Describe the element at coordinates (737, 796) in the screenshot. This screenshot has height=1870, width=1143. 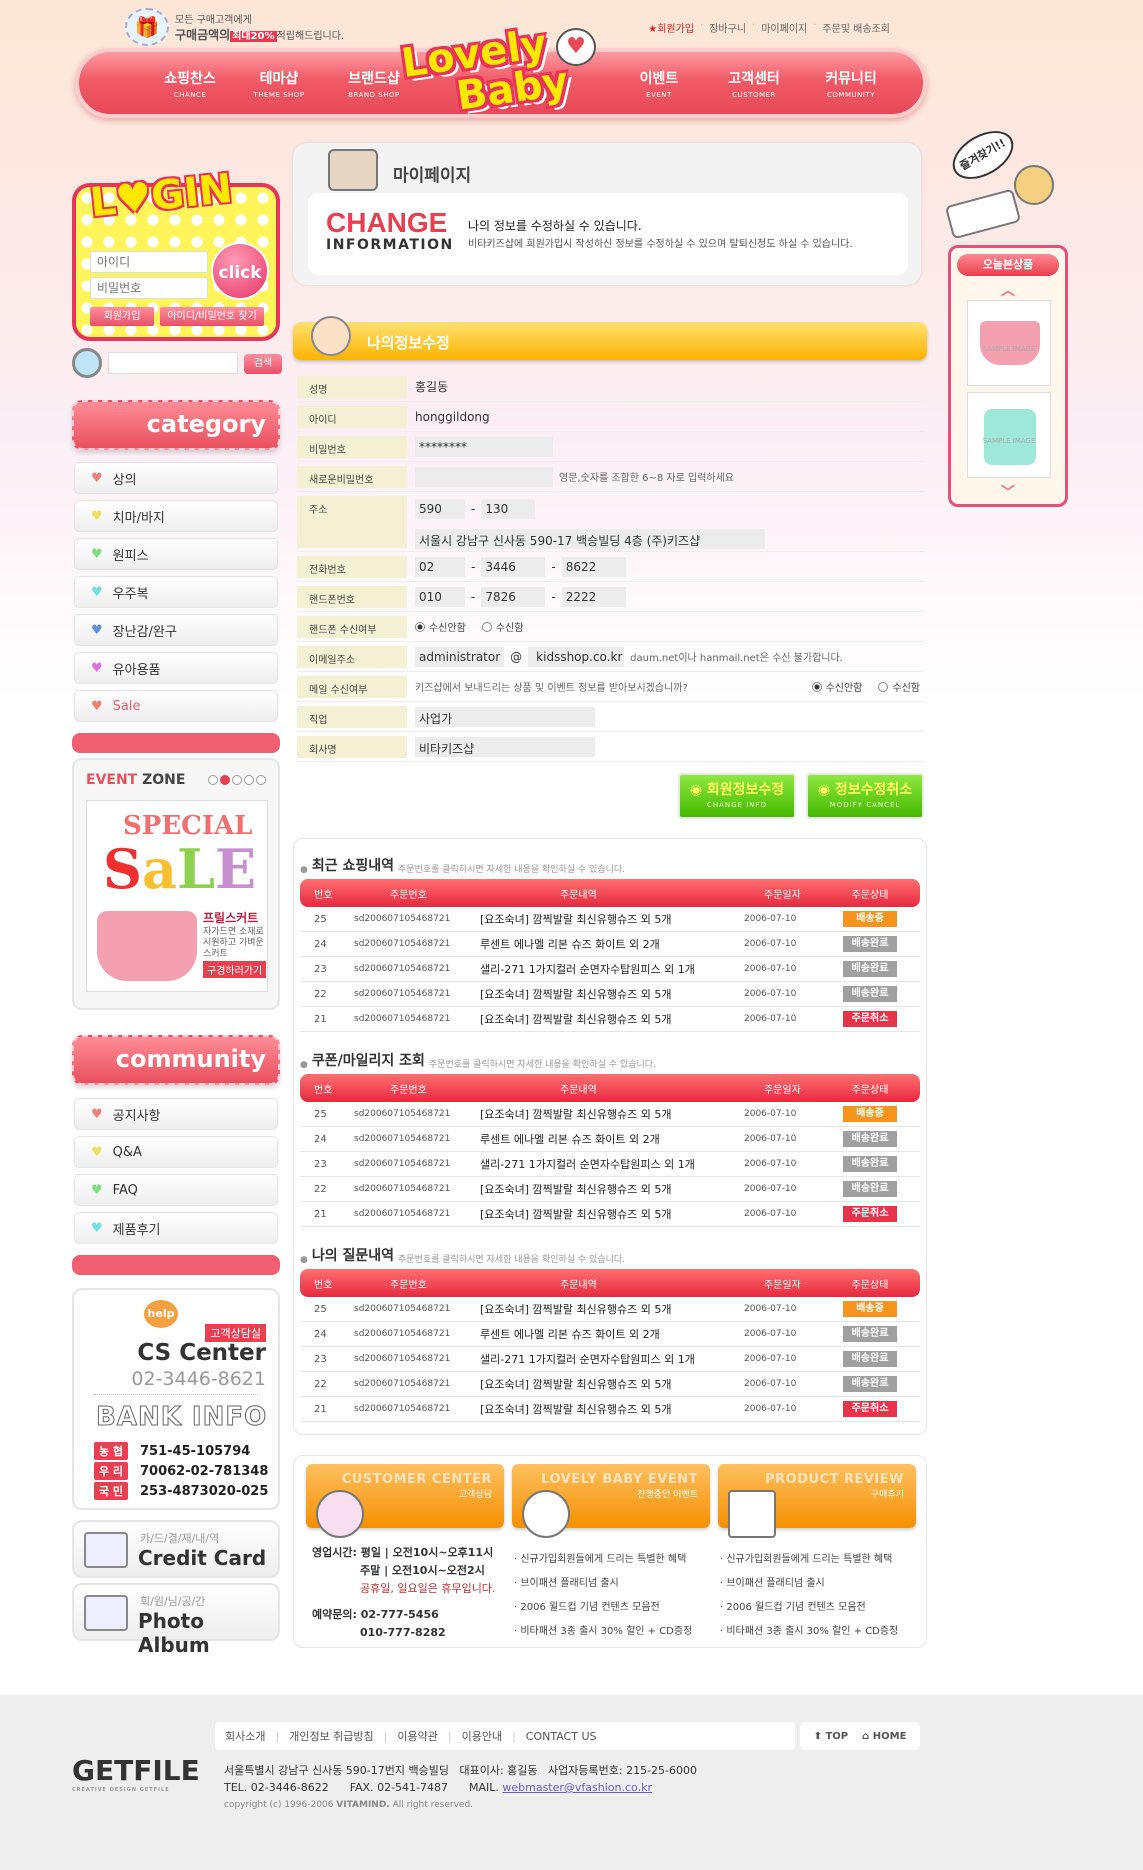
I see `save-button: ◉ 회원정보수정 CHANGE INFO` at that location.